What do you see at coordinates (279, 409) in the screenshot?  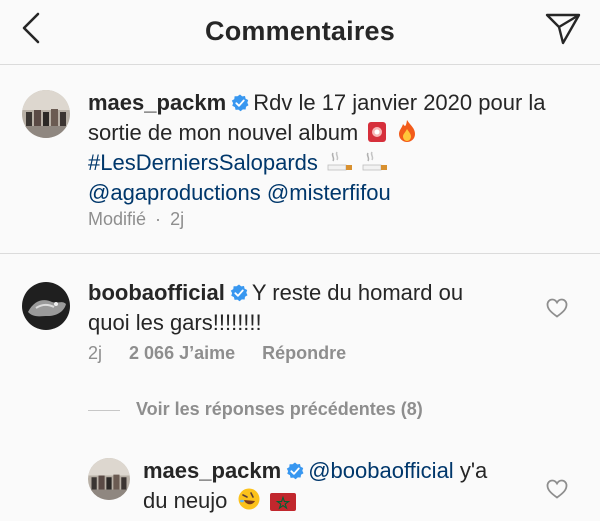 I see `view-previous-replies: Voir les réponses précédentes (8)` at bounding box center [279, 409].